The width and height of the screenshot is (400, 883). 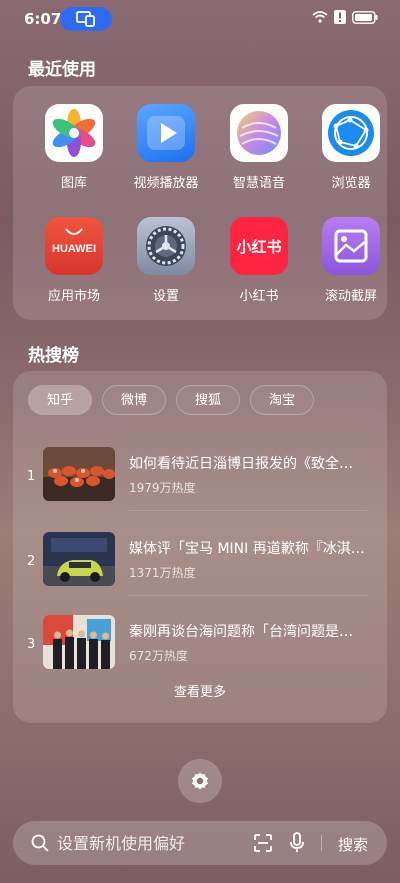 What do you see at coordinates (73, 183) in the screenshot?
I see `app-label: 图库` at bounding box center [73, 183].